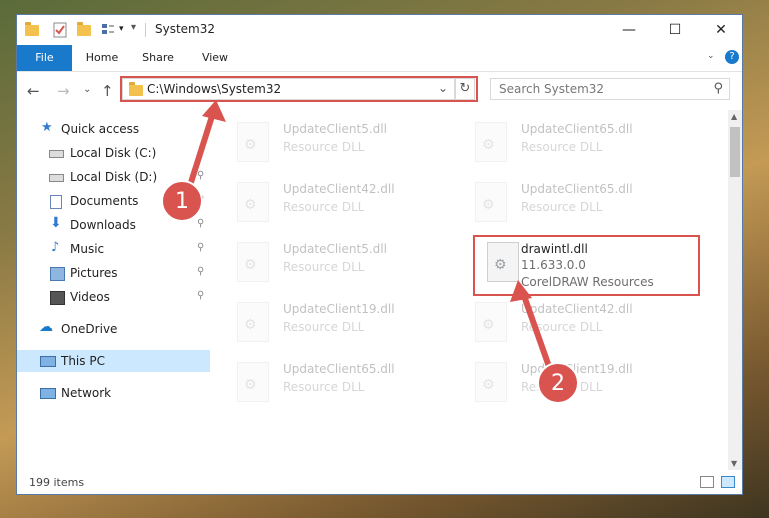 Image resolution: width=769 pixels, height=518 pixels. What do you see at coordinates (182, 201) in the screenshot?
I see `step-badge-1: 1` at bounding box center [182, 201].